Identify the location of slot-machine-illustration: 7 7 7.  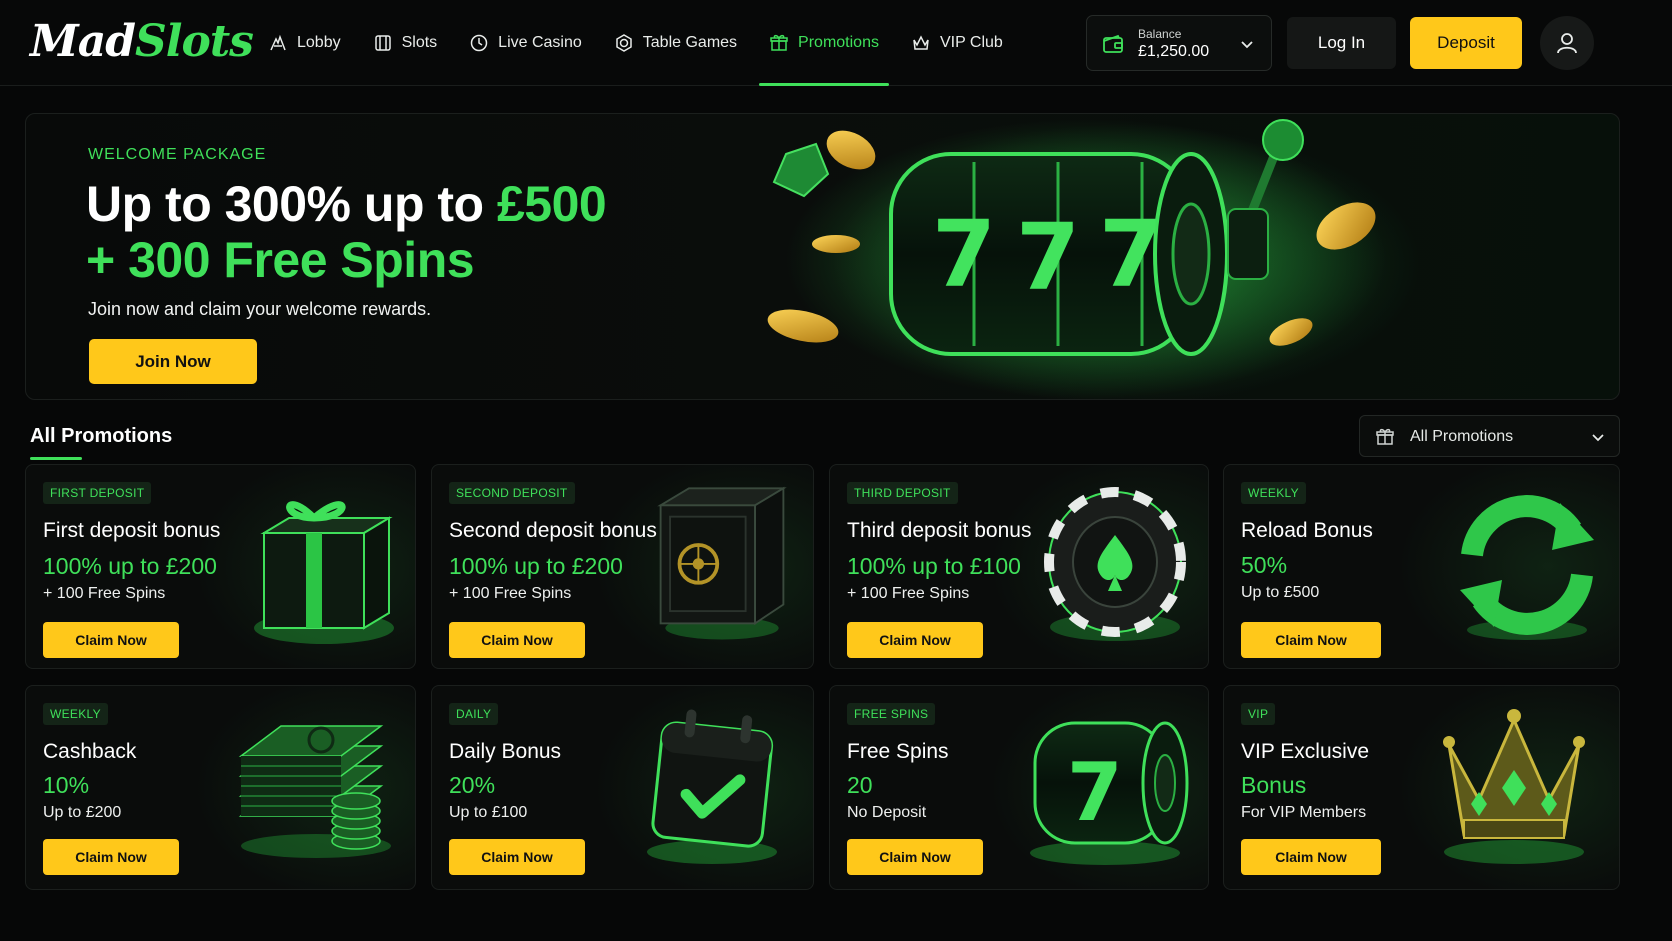
(1076, 259).